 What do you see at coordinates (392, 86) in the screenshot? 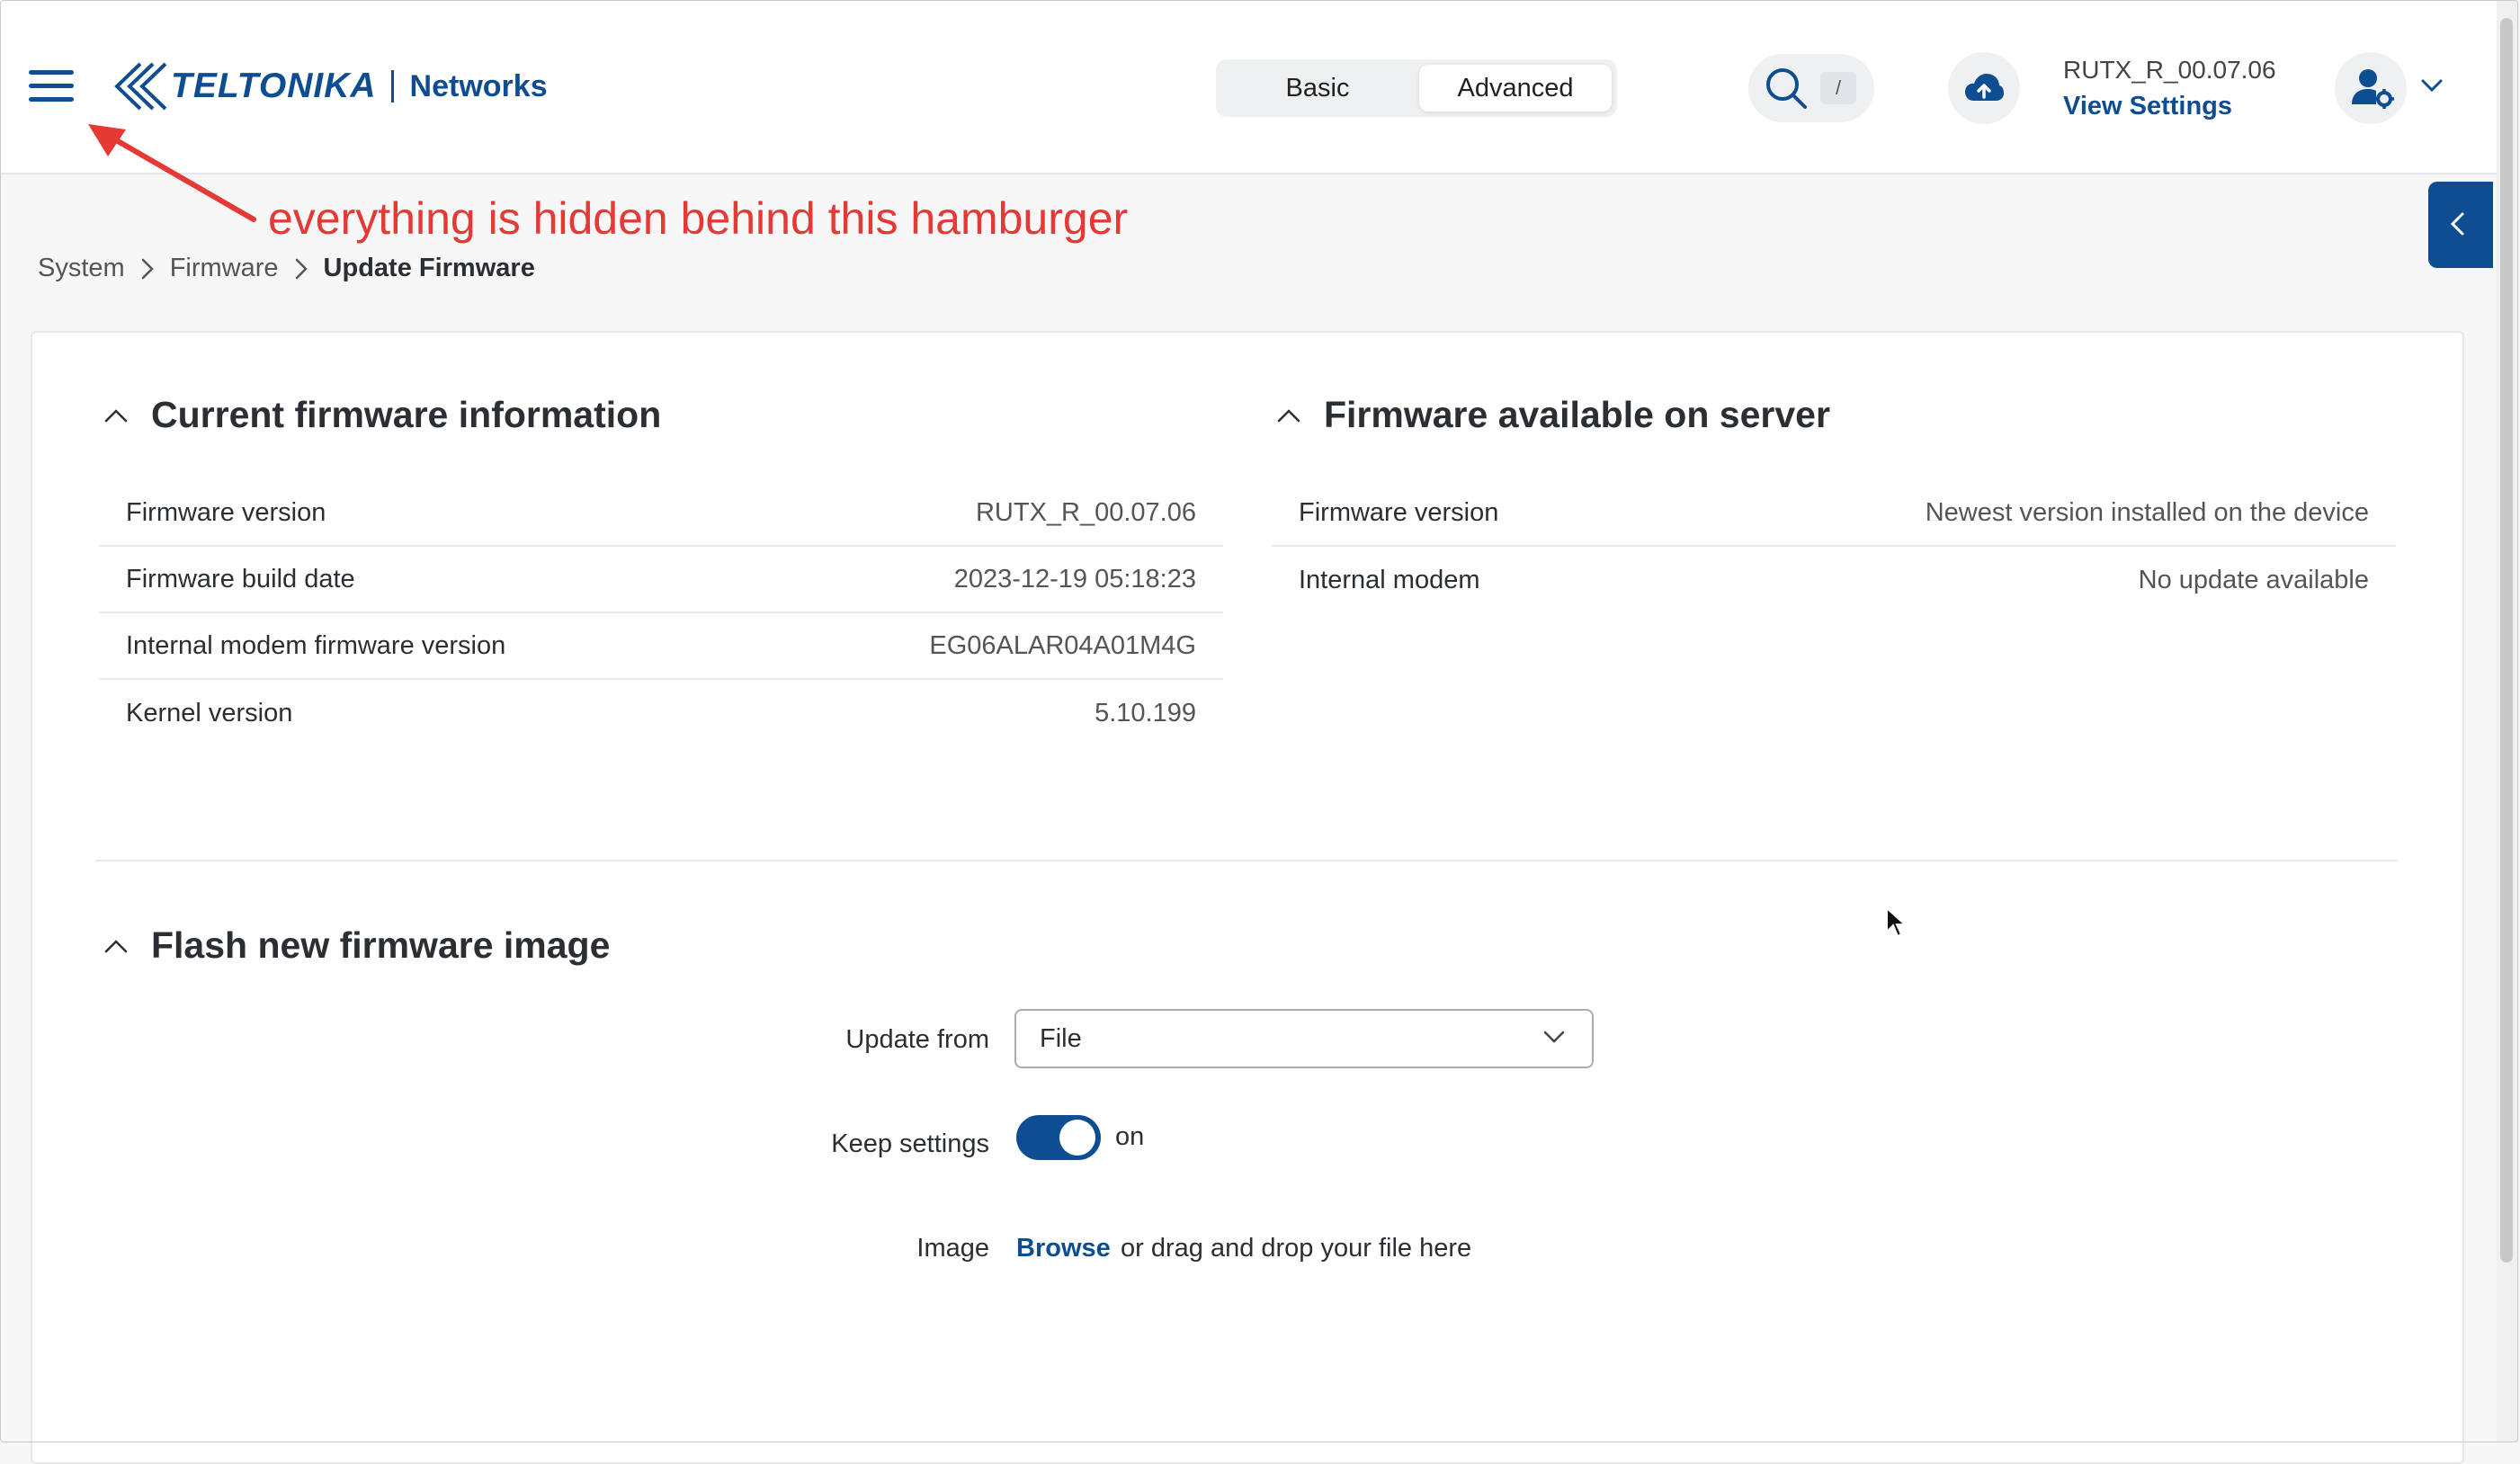
I see `logo-separator` at bounding box center [392, 86].